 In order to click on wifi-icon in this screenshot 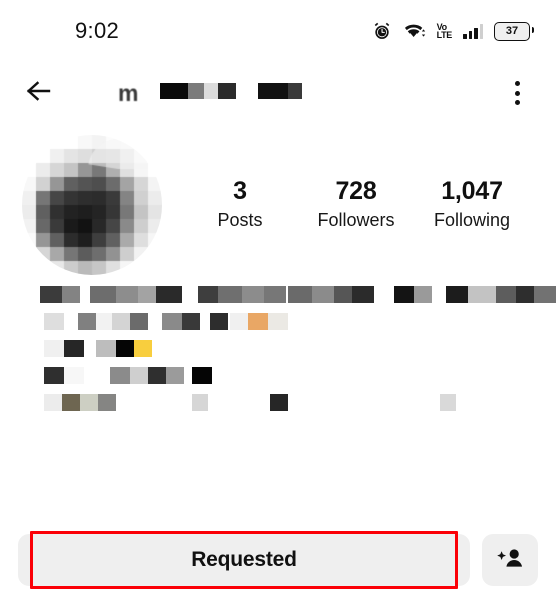, I will do `click(414, 31)`.